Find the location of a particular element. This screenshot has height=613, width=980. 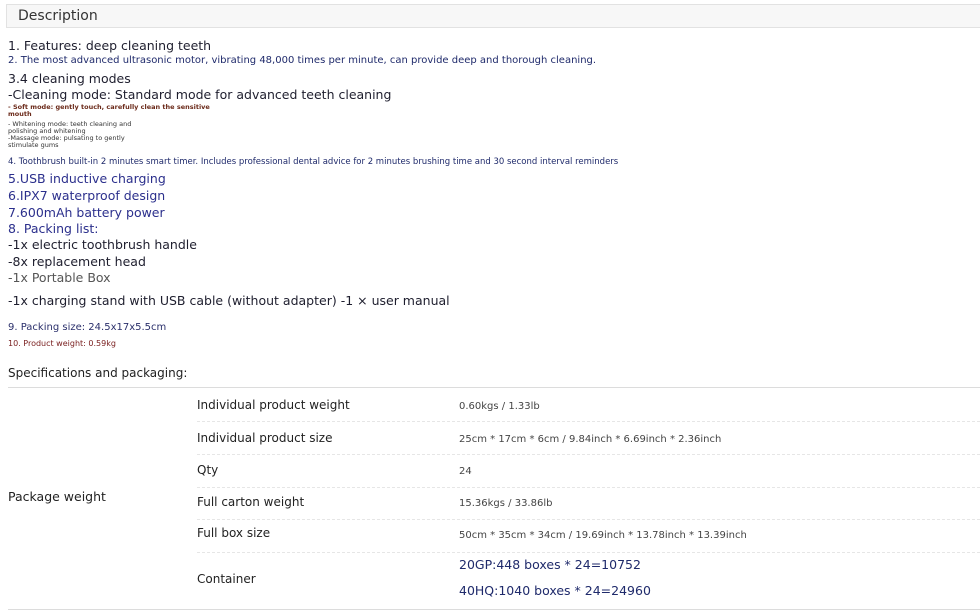

table-row: Full carton weight 15.36kgs / 33.86lb is located at coordinates (588, 504).